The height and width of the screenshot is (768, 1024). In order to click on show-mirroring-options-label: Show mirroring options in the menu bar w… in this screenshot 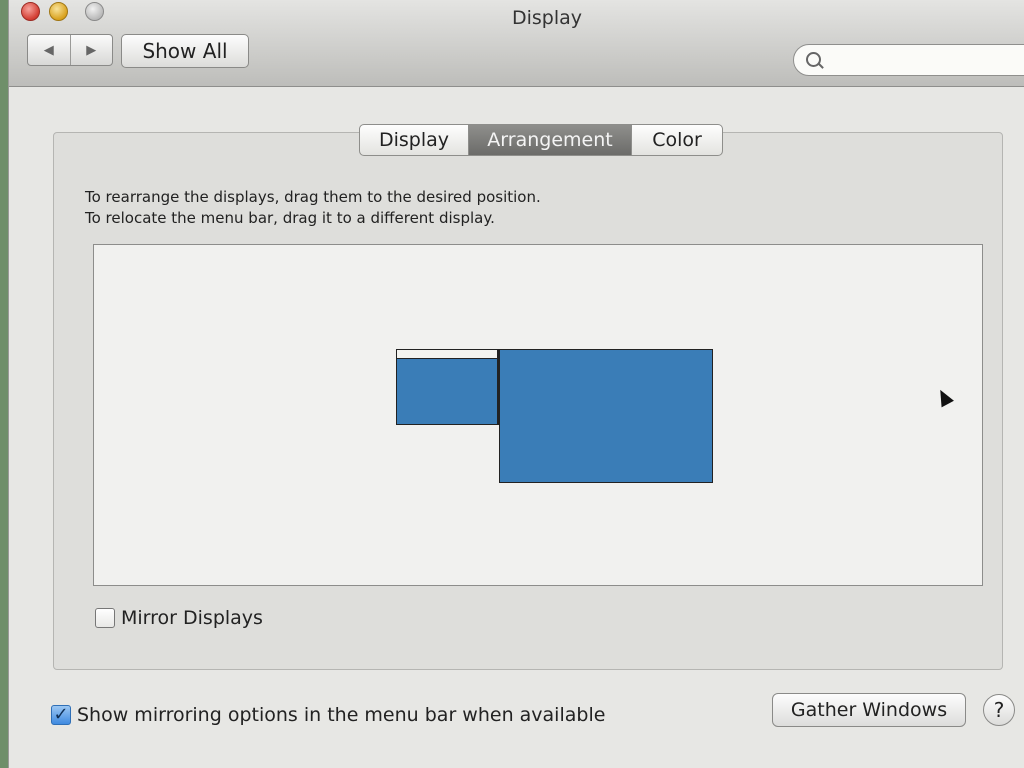, I will do `click(341, 715)`.